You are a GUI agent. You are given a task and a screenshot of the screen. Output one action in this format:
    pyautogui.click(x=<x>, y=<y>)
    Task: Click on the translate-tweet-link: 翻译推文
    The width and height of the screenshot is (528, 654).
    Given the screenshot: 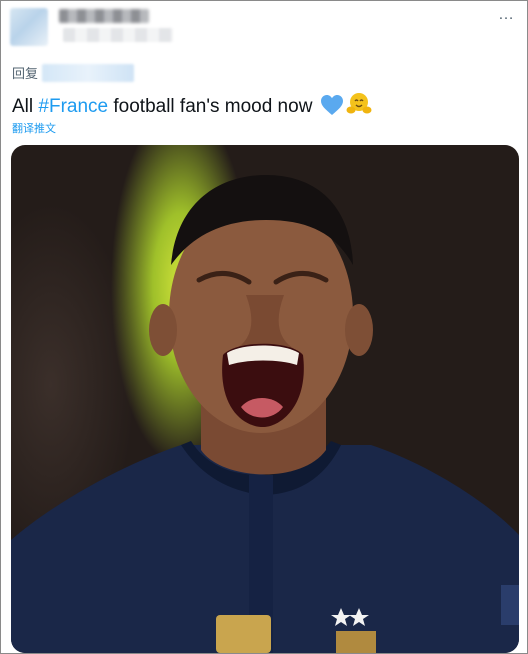 What is the action you would take?
    pyautogui.click(x=34, y=128)
    